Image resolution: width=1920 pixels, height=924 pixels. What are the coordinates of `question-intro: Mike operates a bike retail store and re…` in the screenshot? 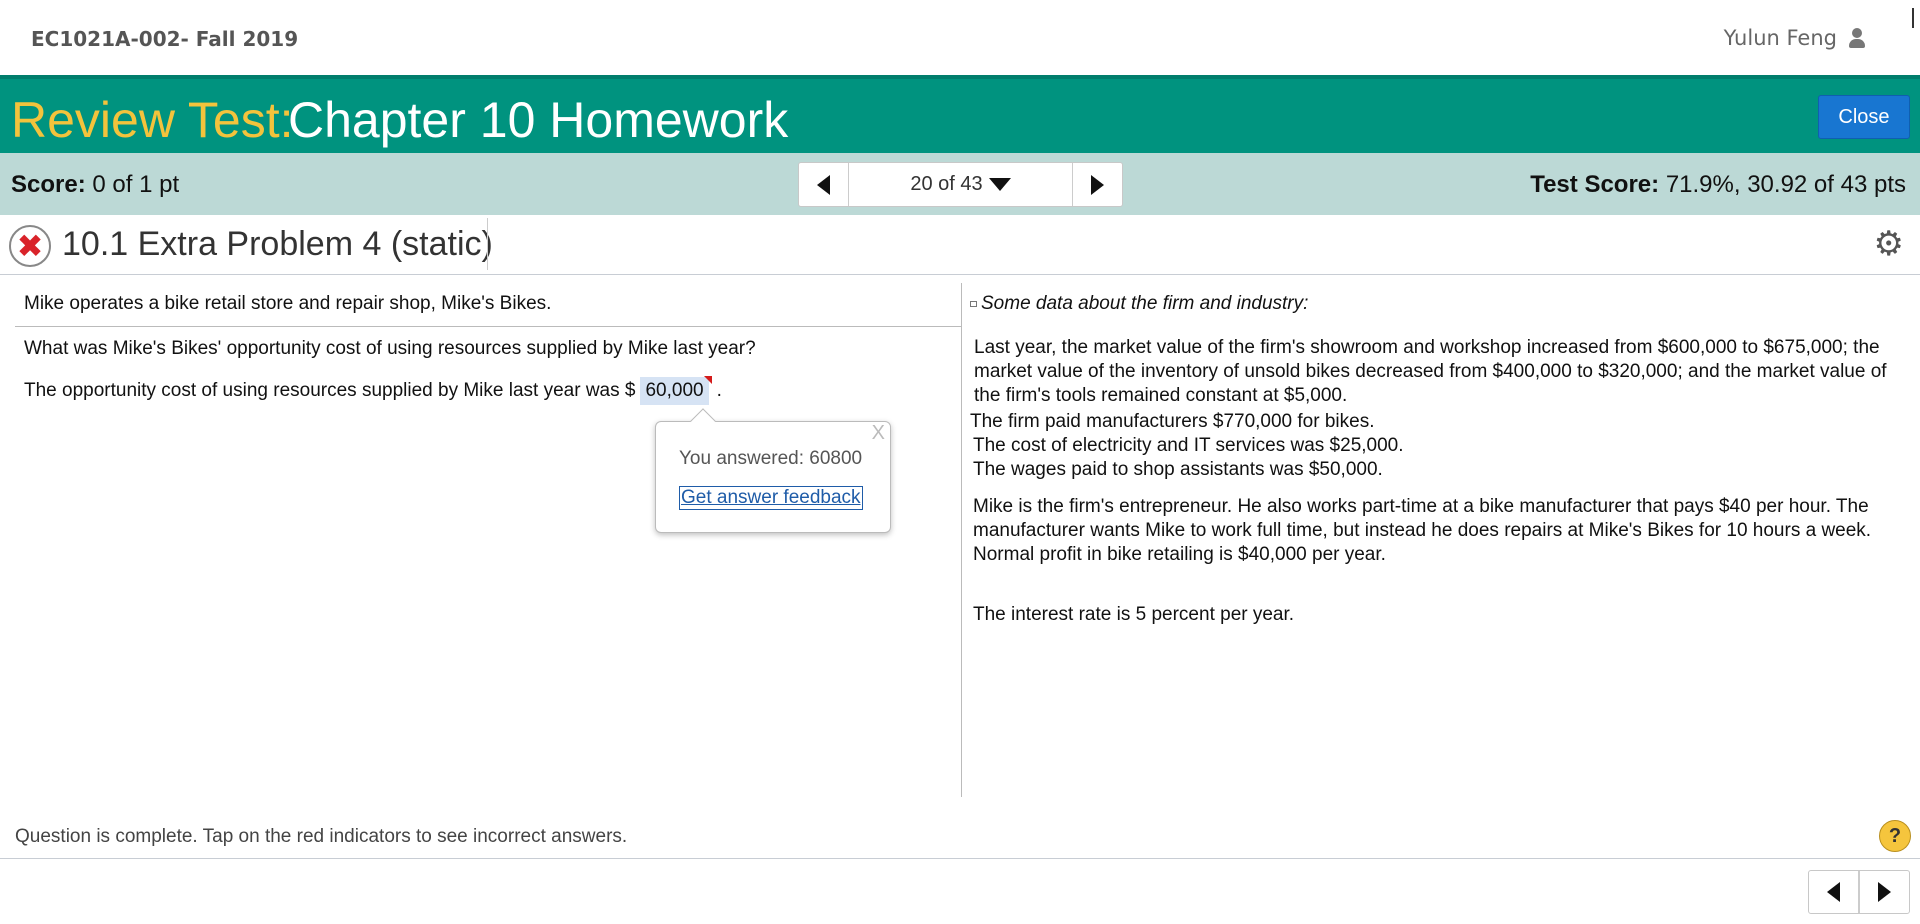 It's located at (288, 303).